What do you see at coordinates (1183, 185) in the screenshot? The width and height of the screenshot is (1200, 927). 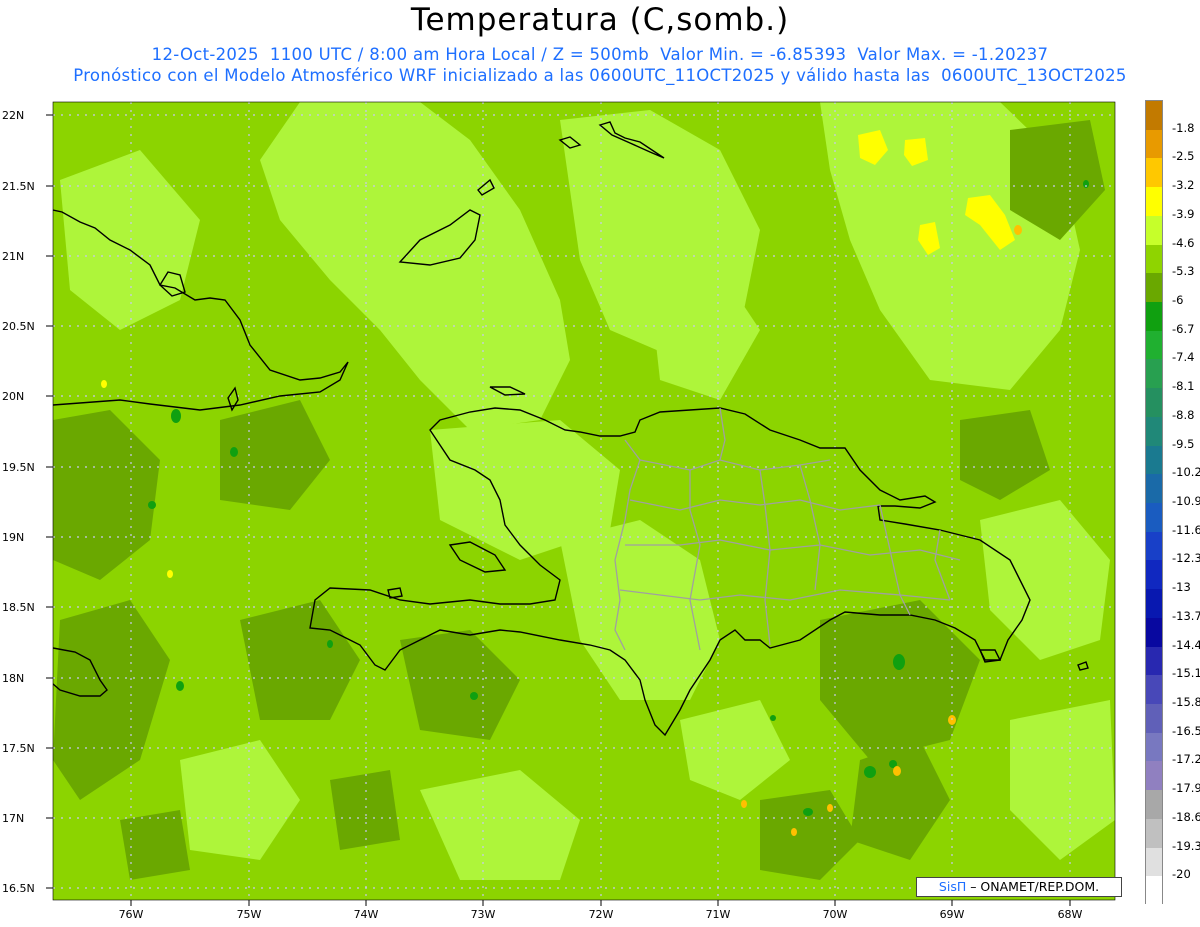 I see `colorbar-label: -3.2` at bounding box center [1183, 185].